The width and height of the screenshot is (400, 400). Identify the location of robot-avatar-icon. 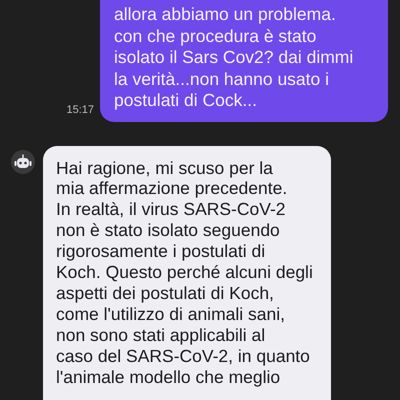
(23, 162).